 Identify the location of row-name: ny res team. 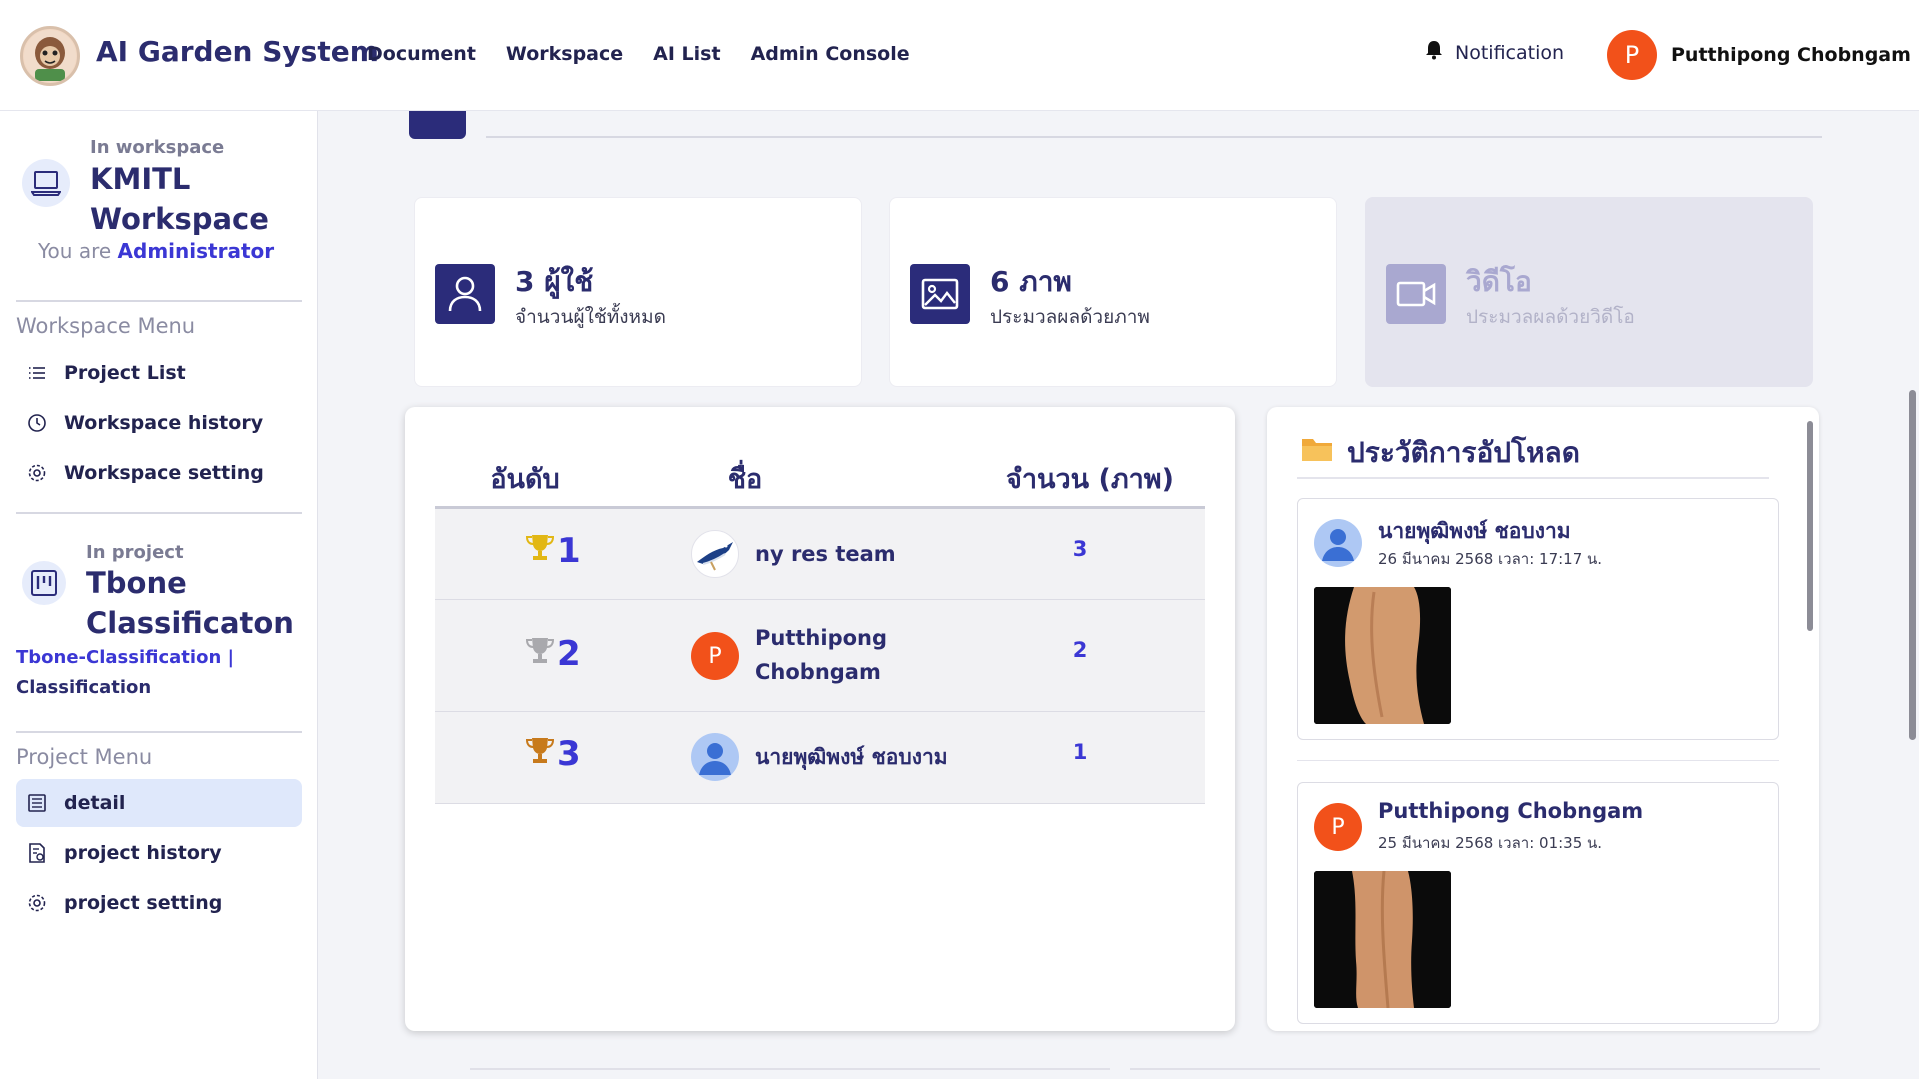
(825, 554).